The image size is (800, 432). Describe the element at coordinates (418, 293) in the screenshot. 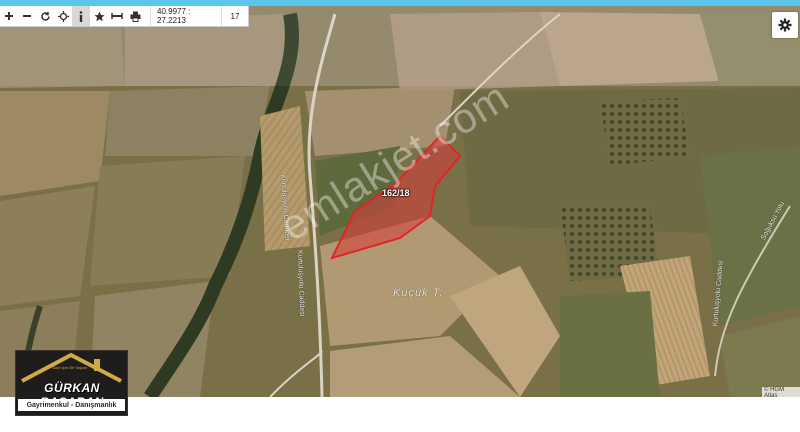

I see `place-label: Küçük T.` at that location.